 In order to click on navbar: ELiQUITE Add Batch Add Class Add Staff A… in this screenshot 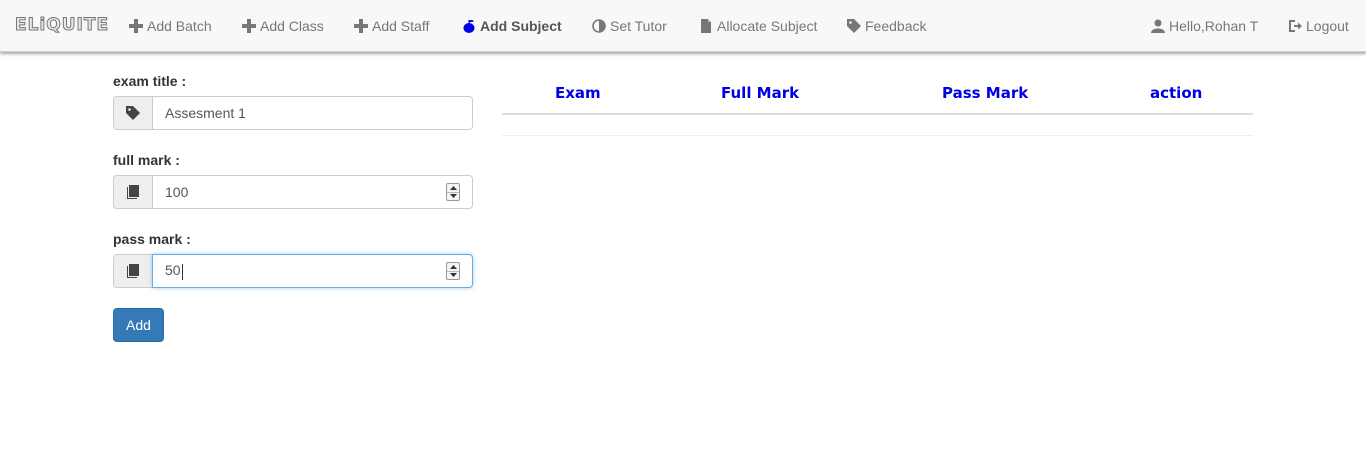, I will do `click(683, 26)`.